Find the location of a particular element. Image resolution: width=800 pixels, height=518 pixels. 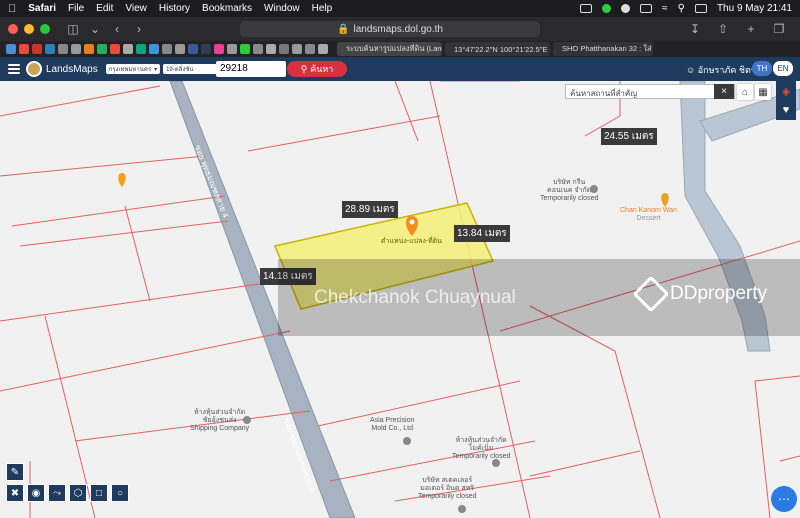

menu-edit: Edit is located at coordinates (104, 8).